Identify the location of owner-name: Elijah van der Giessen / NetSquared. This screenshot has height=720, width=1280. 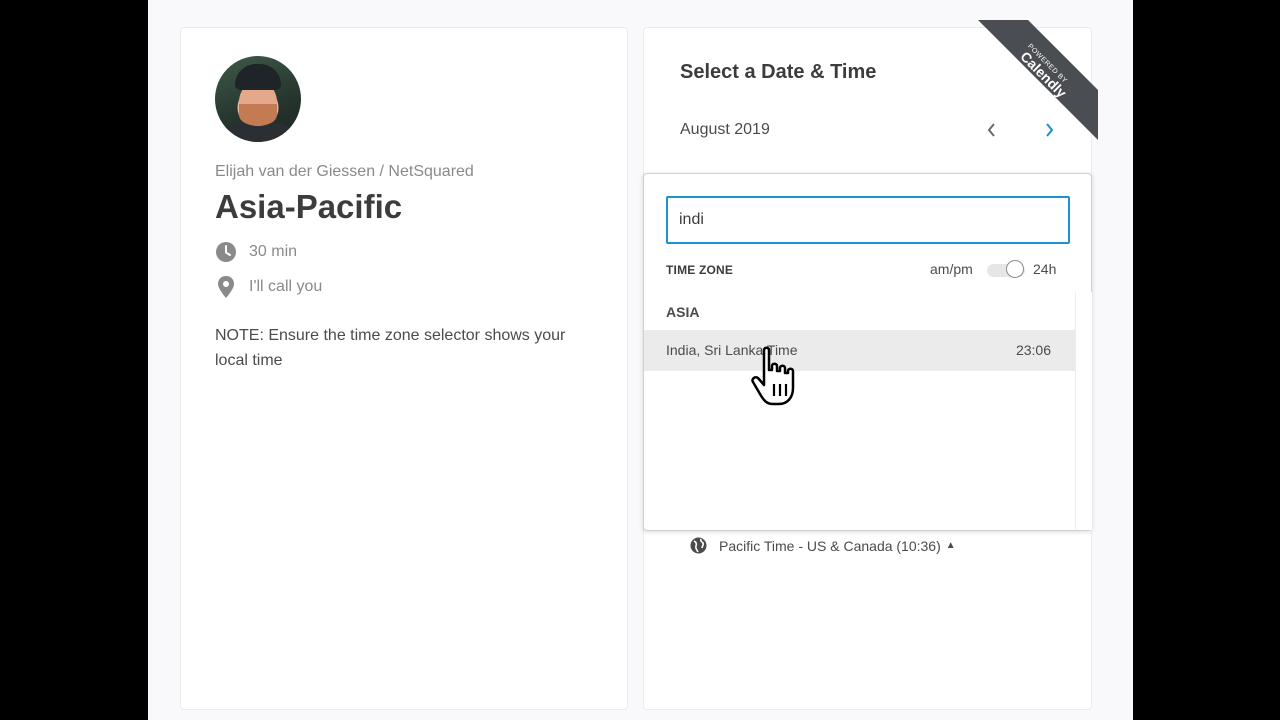
(344, 171).